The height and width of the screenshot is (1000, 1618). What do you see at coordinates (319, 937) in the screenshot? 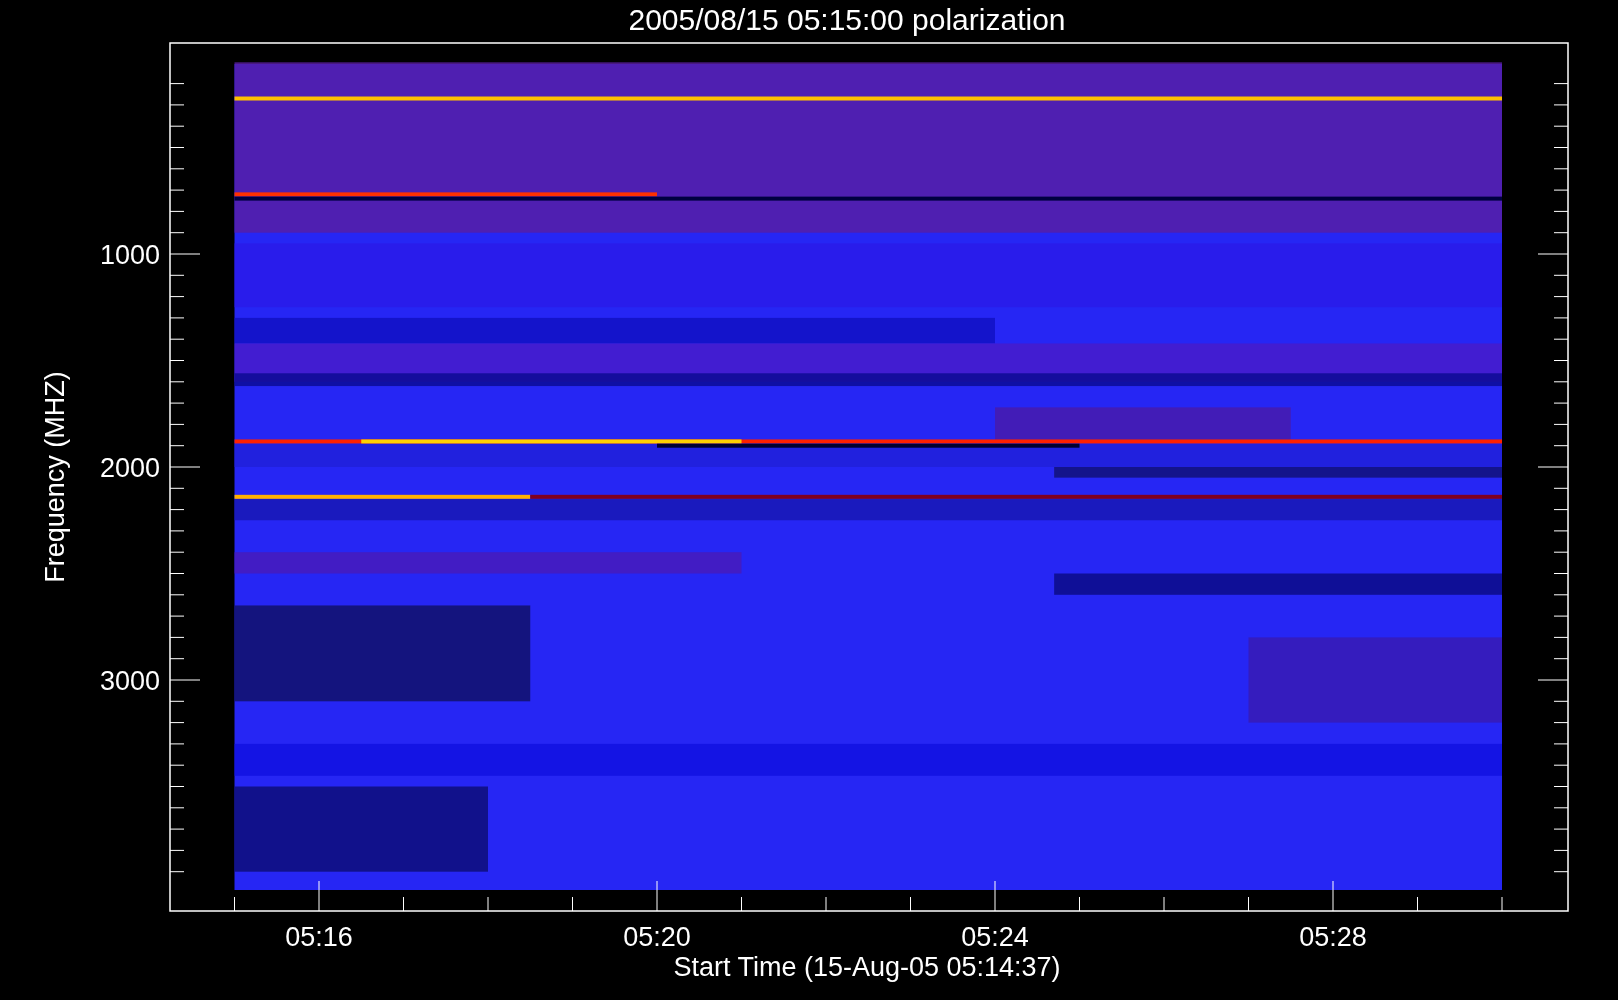
I see `x-tick-label: 05:16` at bounding box center [319, 937].